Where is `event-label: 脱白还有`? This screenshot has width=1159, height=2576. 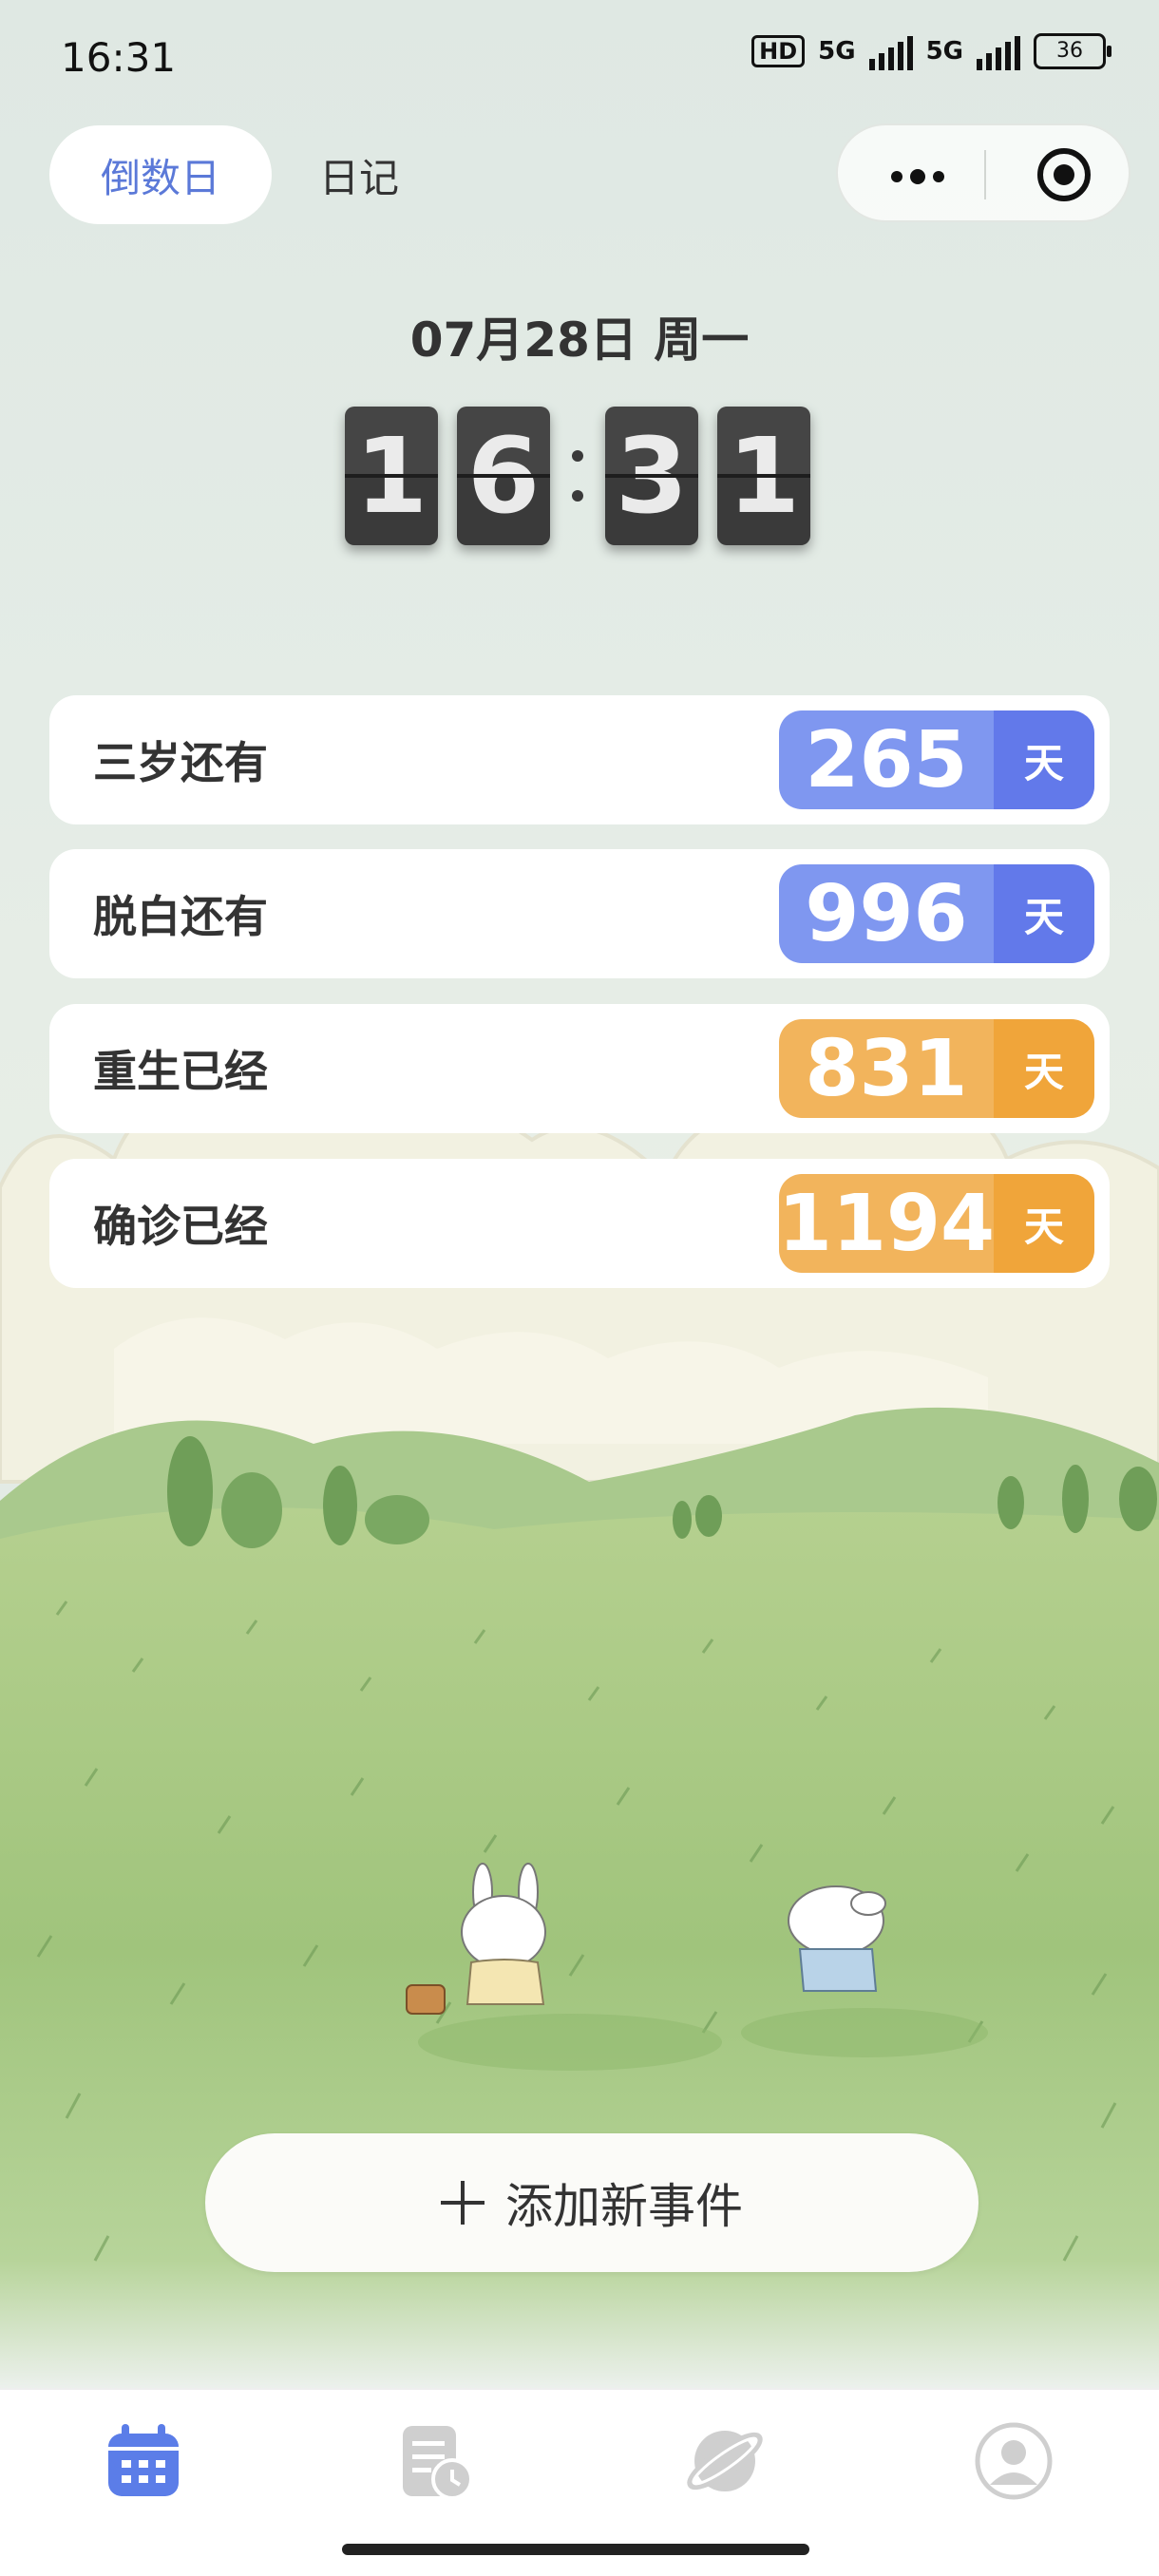 event-label: 脱白还有 is located at coordinates (180, 916).